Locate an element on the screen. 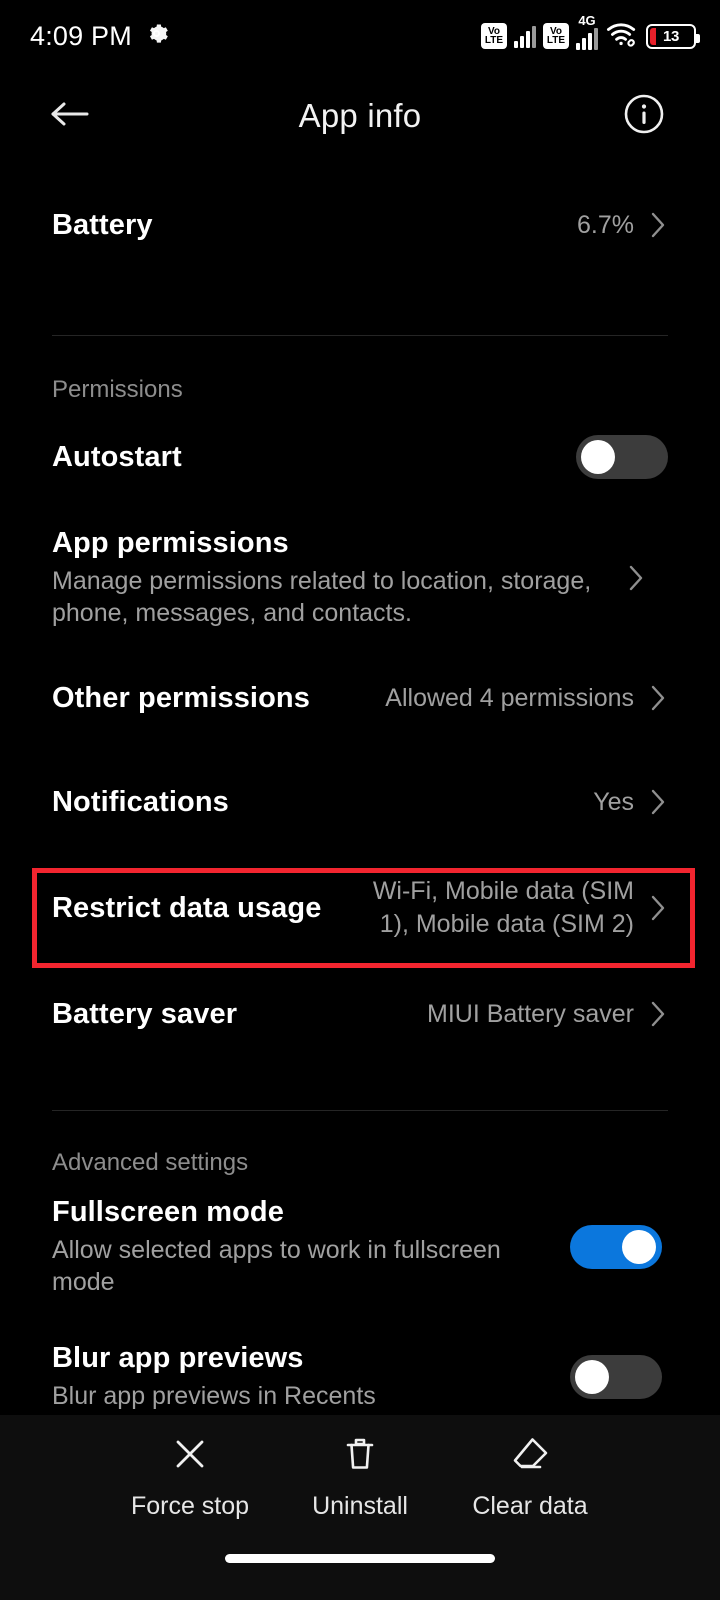 The width and height of the screenshot is (720, 1600). row-restrict-data-usage-texts: Restrict data usage is located at coordinates (189, 908).